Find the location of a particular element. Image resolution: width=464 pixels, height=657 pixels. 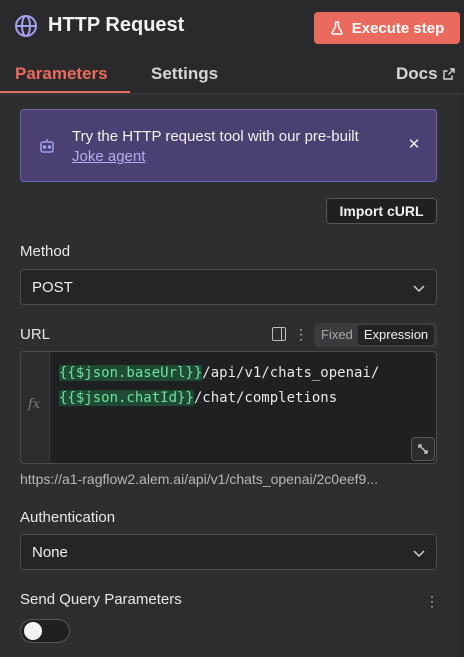

tabs-divider is located at coordinates (232, 93).